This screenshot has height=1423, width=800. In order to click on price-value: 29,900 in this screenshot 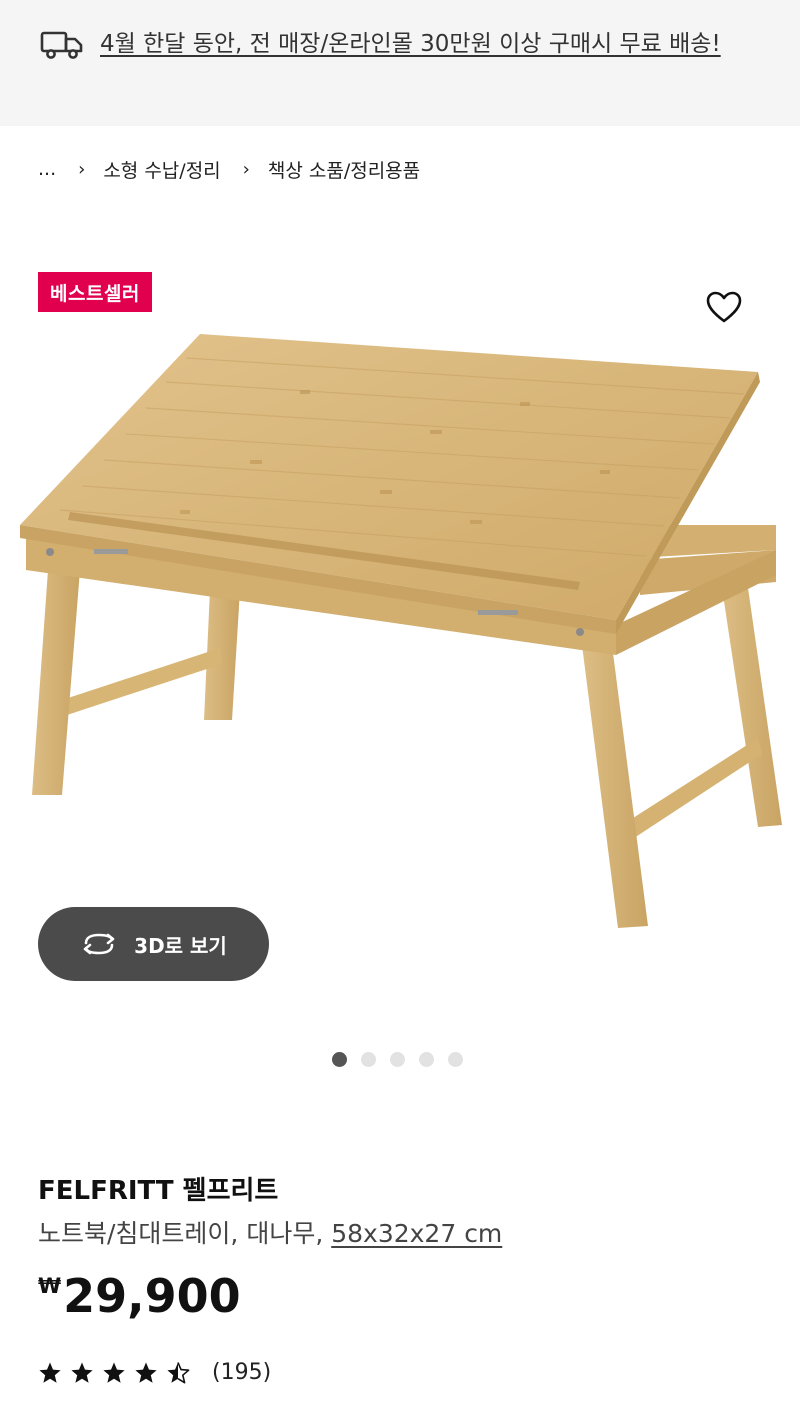, I will do `click(152, 1296)`.